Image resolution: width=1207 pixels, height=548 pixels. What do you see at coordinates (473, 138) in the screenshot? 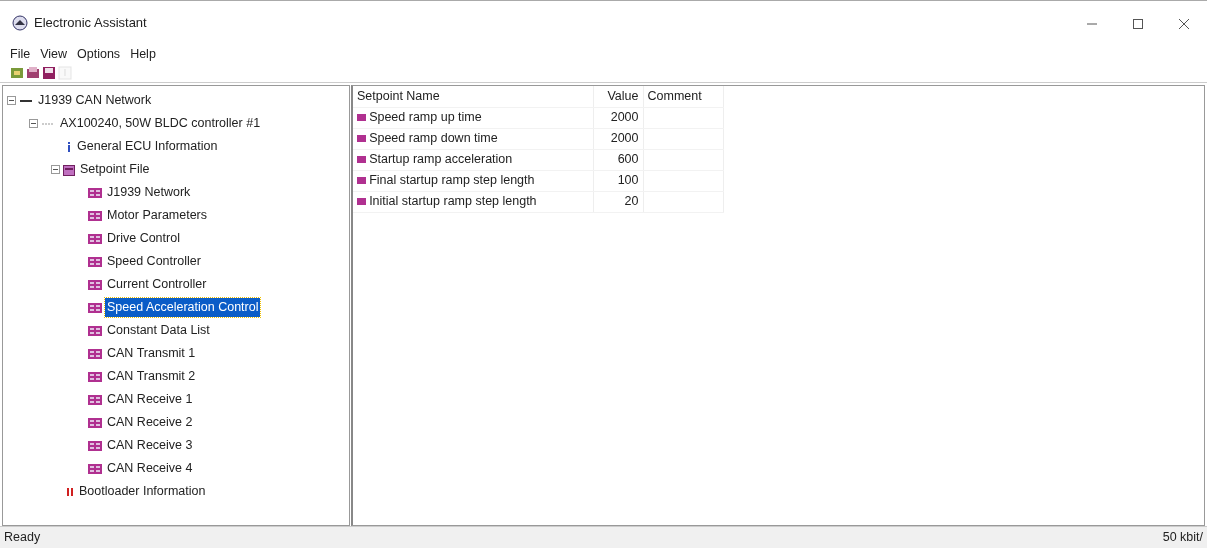
I see `setpoint-name-cell: Speed ramp down time` at bounding box center [473, 138].